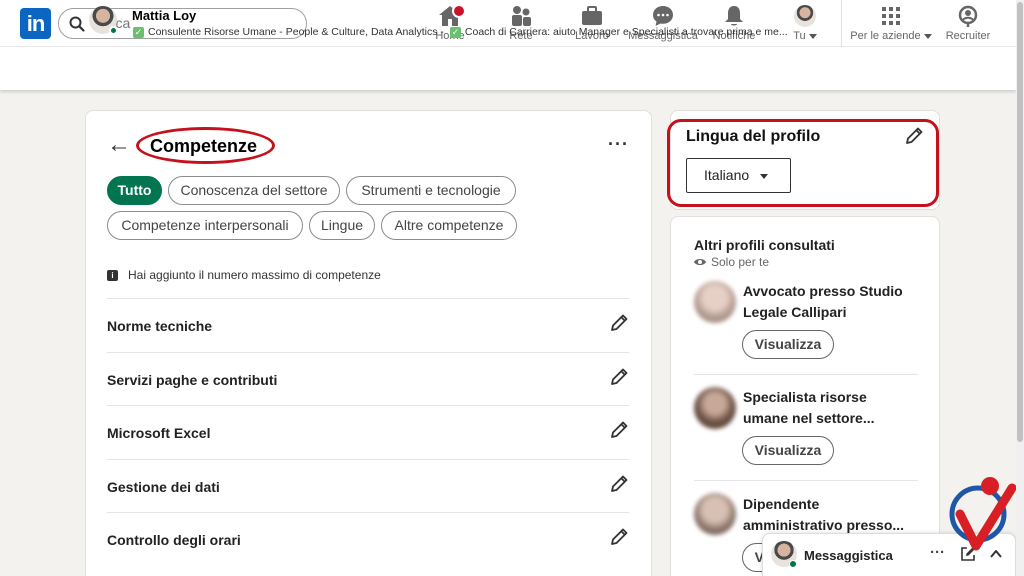 The image size is (1024, 576). Describe the element at coordinates (254, 190) in the screenshot. I see `filter-industry-knowledge: Conoscenza del settore` at that location.